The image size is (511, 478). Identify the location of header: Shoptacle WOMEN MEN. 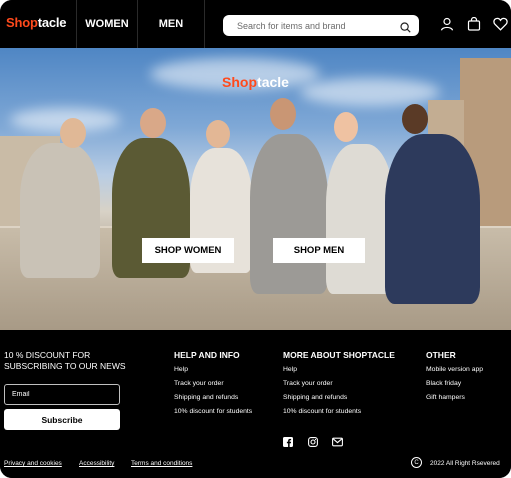
(255, 24).